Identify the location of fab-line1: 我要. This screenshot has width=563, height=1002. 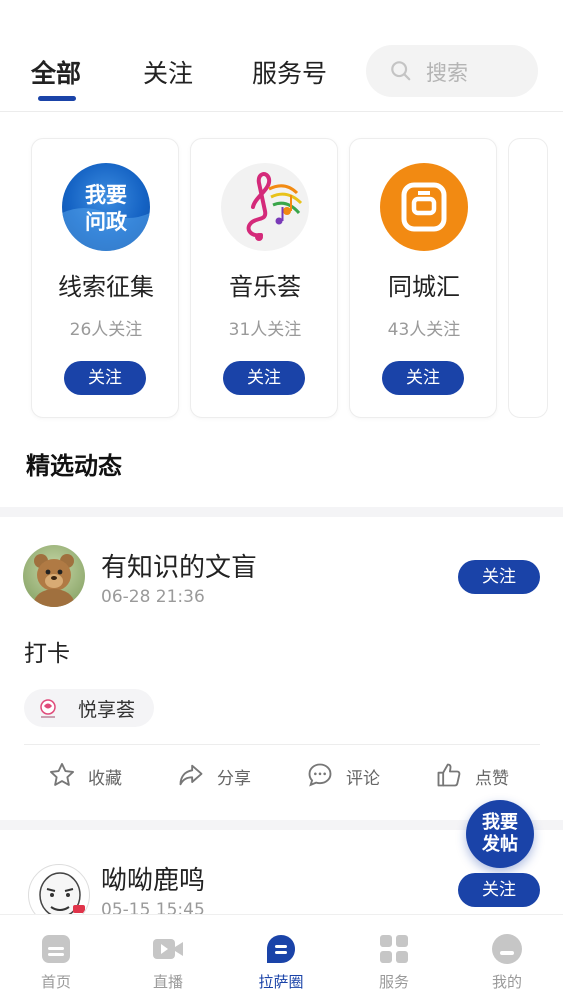
(500, 822).